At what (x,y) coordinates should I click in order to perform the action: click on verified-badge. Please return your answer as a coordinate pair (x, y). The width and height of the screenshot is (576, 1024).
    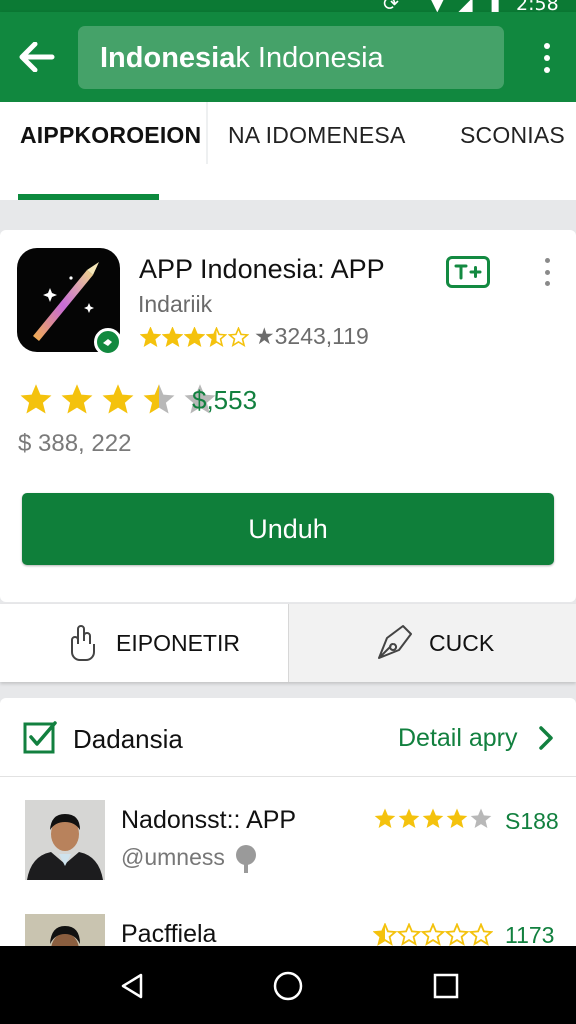
    Looking at the image, I should click on (108, 342).